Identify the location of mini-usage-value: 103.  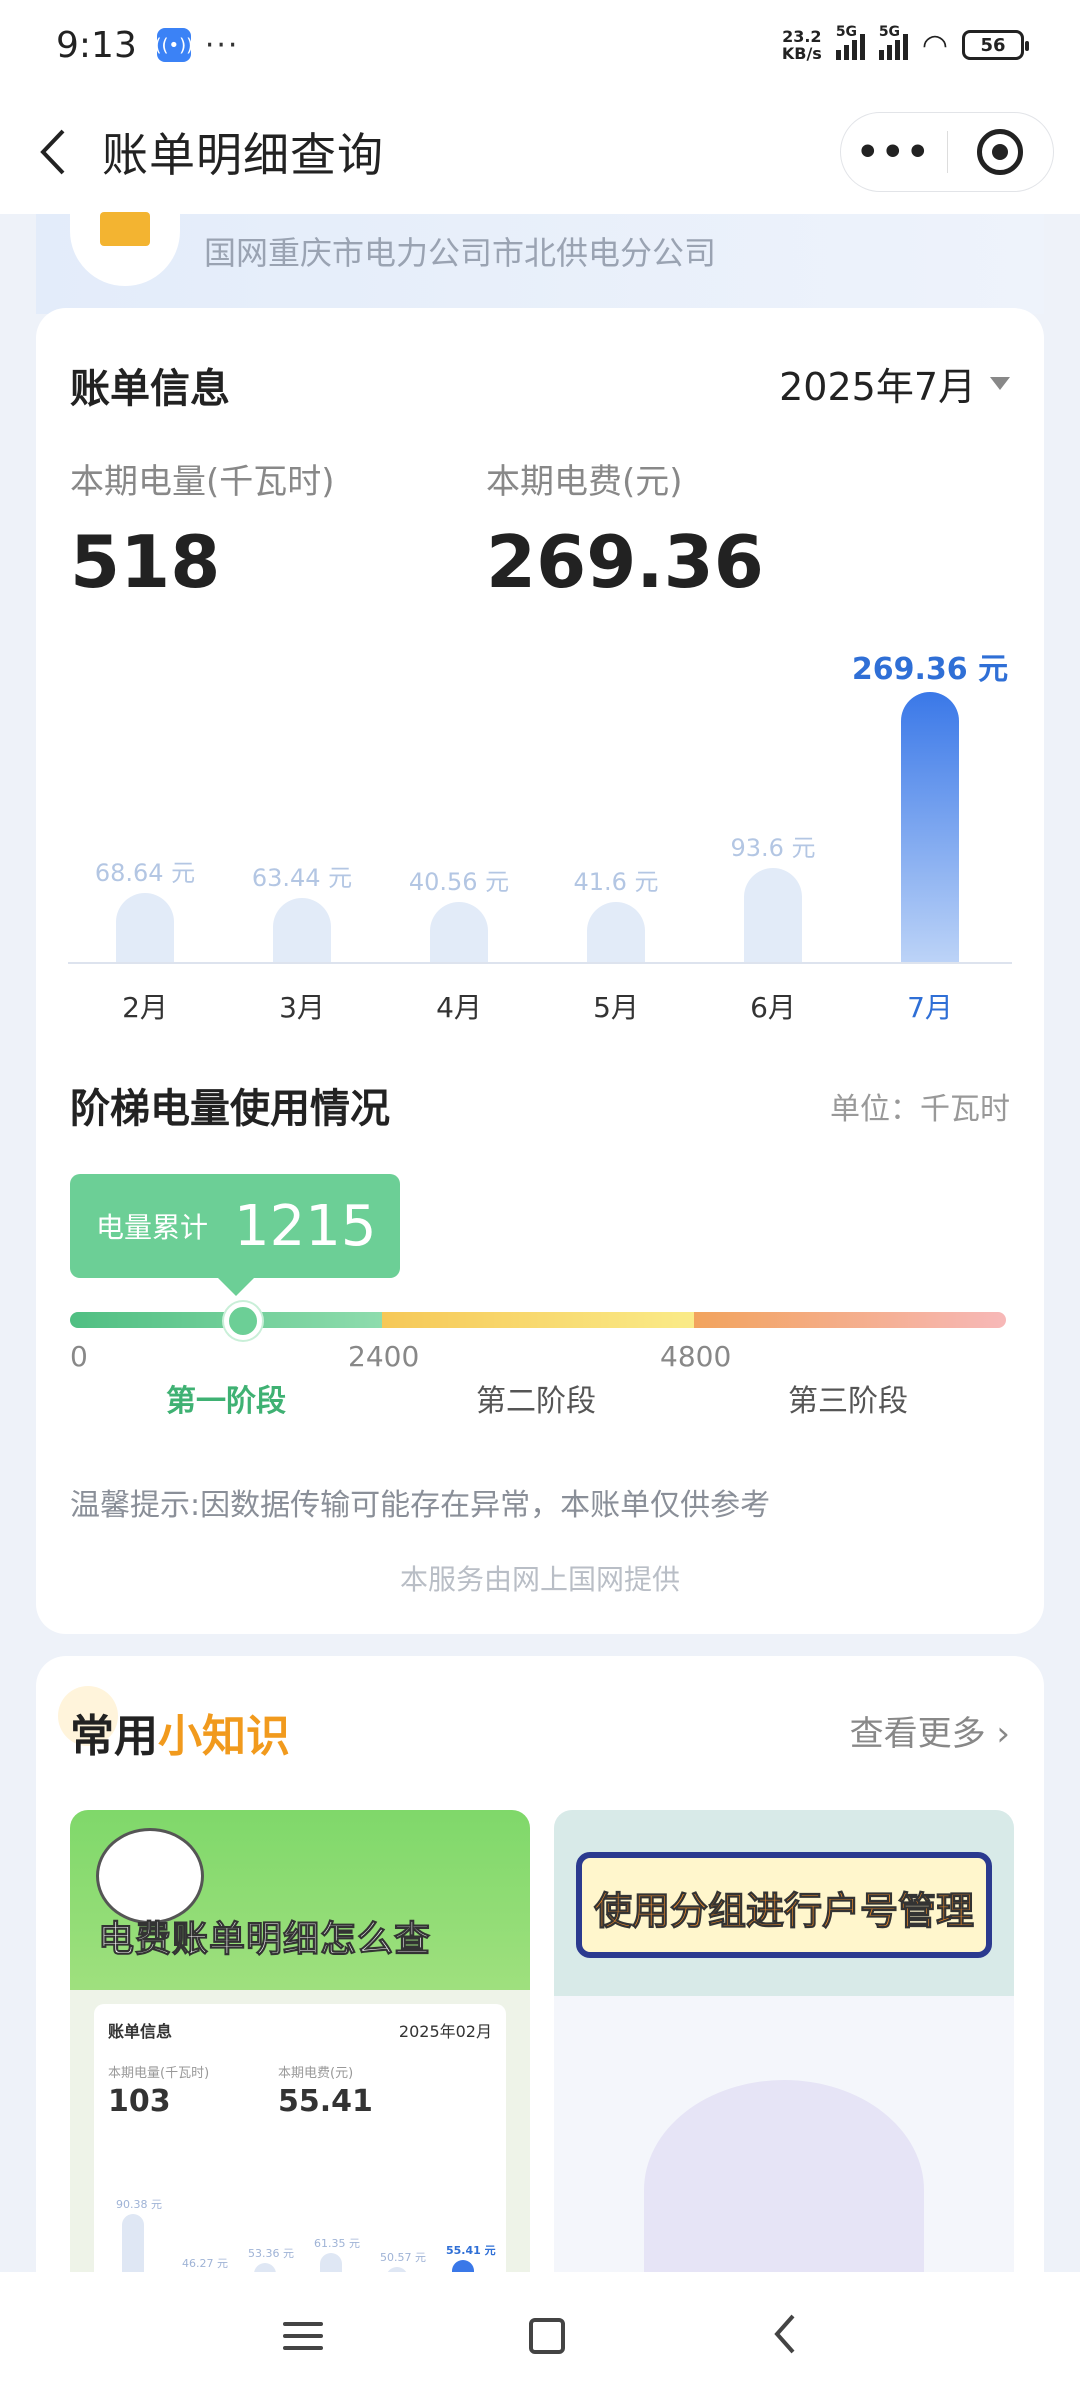
(139, 2101).